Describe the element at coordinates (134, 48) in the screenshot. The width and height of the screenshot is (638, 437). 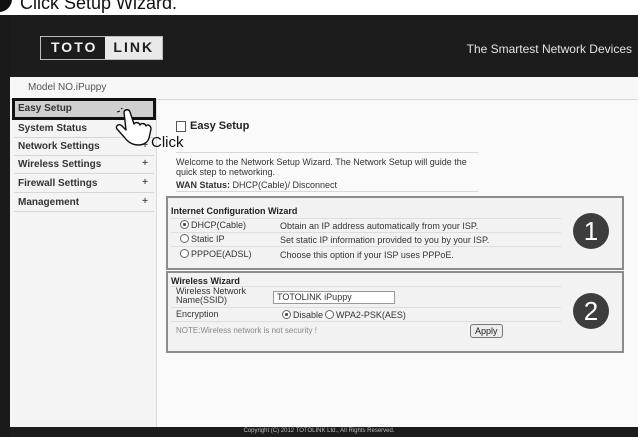
I see `logo-right-text: LINK` at that location.